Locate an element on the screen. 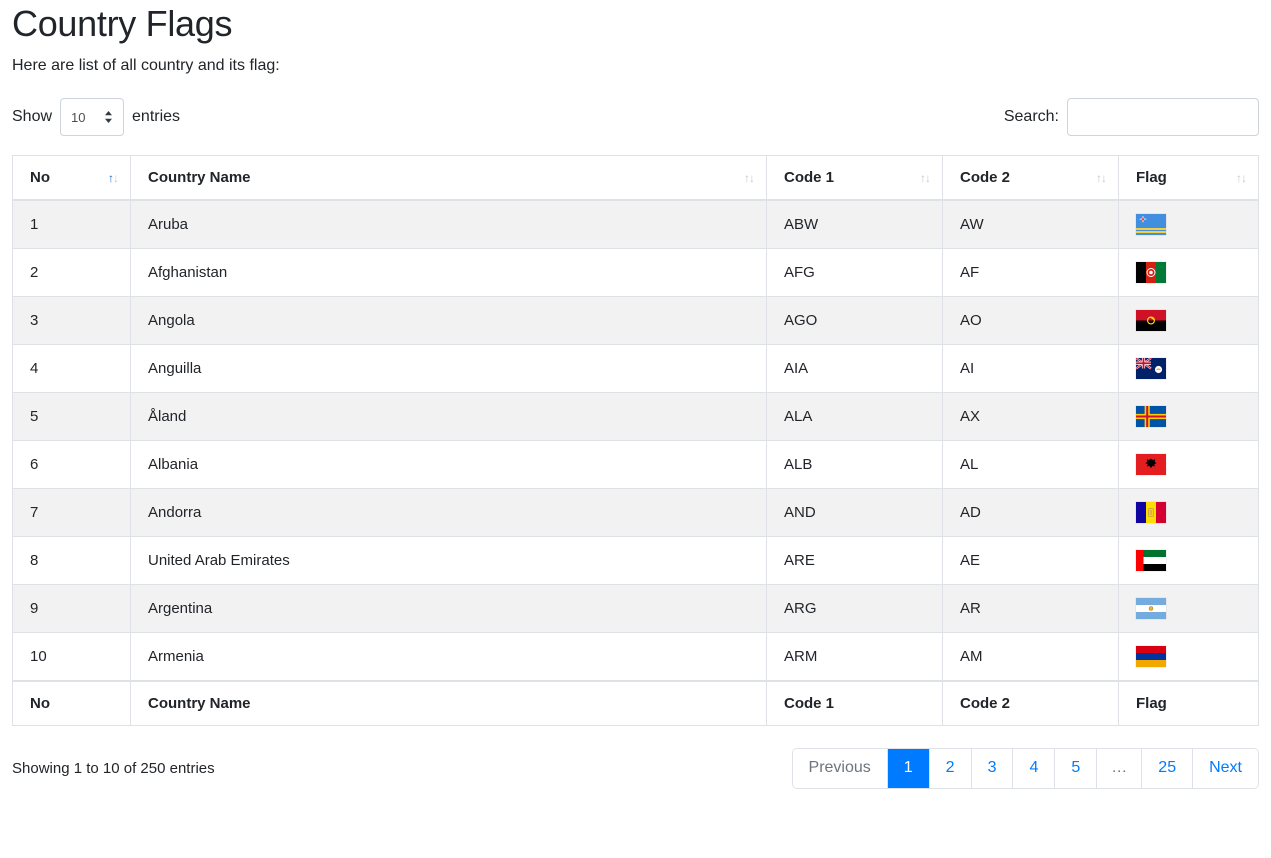  pagination-button-next: Next is located at coordinates (1225, 768).